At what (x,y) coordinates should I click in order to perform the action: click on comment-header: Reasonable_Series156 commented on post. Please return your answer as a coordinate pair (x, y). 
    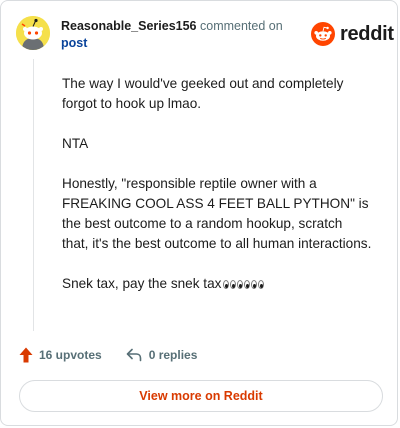
    Looking at the image, I should click on (181, 35).